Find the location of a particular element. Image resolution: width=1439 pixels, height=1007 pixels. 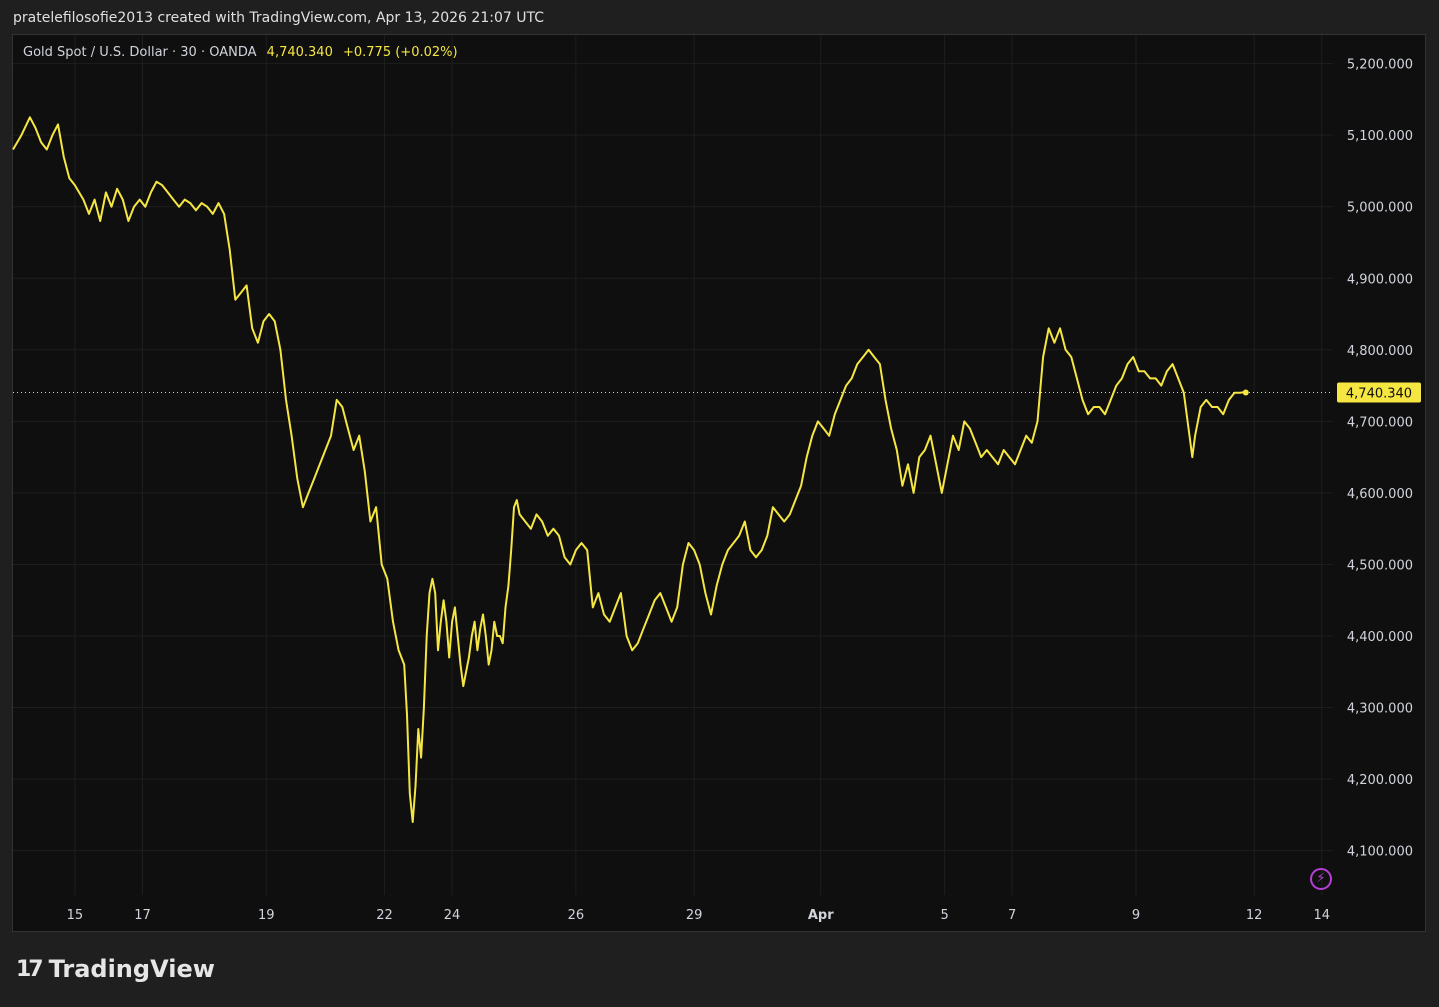

last-price-tag: 4,740.340 is located at coordinates (1379, 392).